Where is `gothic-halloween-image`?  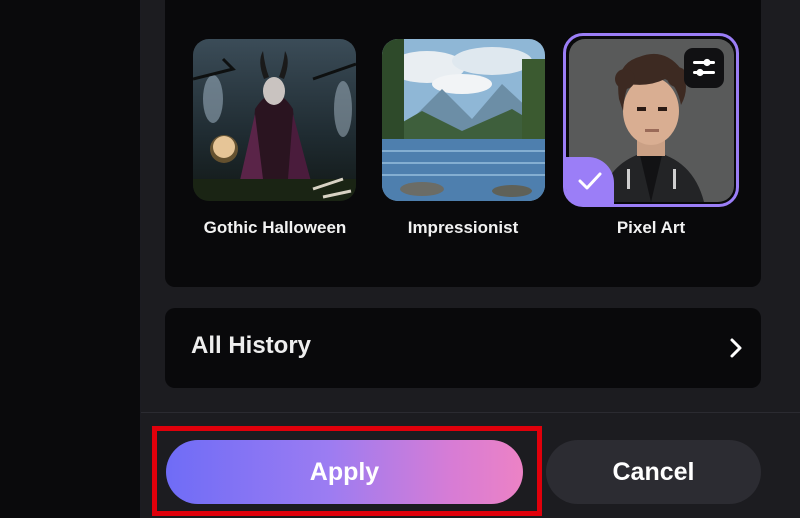
gothic-halloween-image is located at coordinates (274, 120).